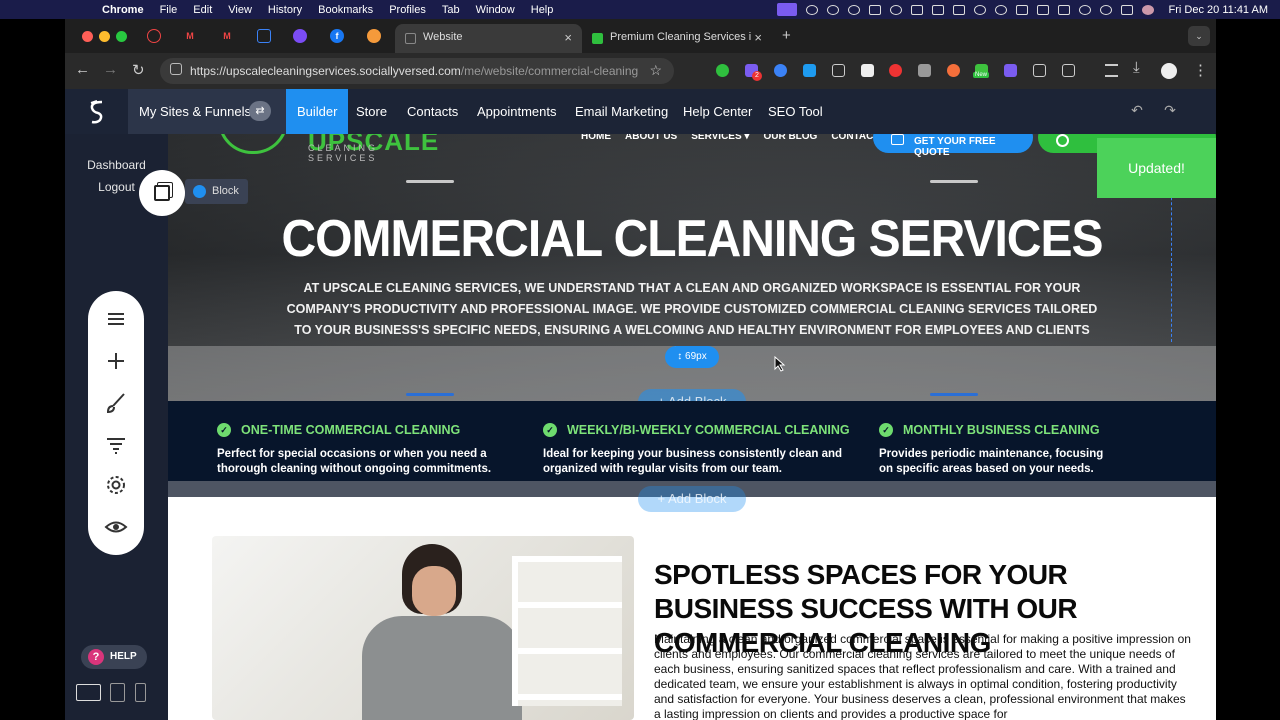  Describe the element at coordinates (169, 10) in the screenshot. I see `menubar-item-file: File` at that location.